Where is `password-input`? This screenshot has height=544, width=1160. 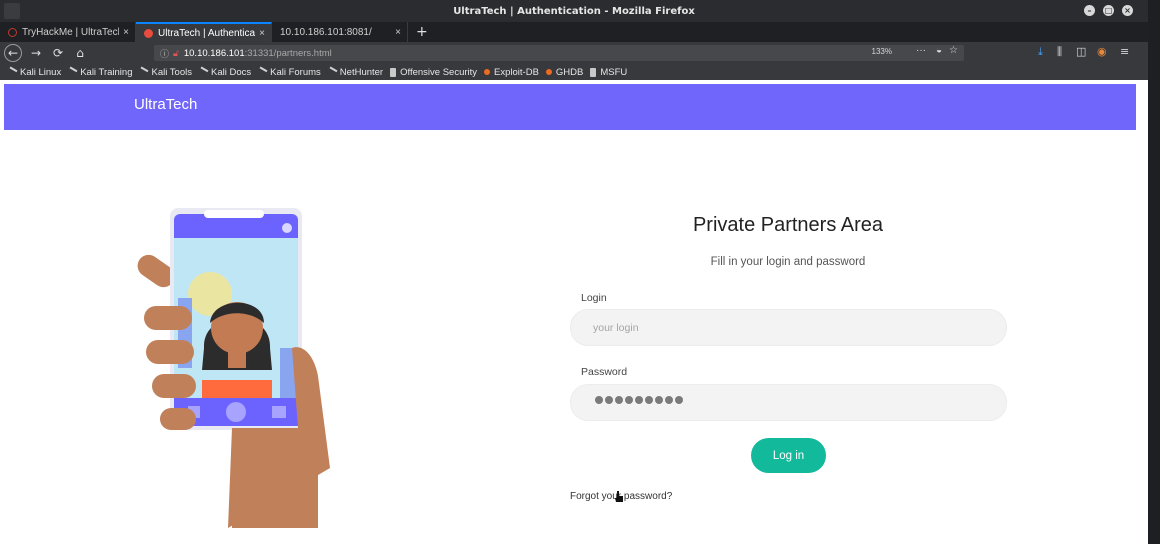
password-input is located at coordinates (788, 402).